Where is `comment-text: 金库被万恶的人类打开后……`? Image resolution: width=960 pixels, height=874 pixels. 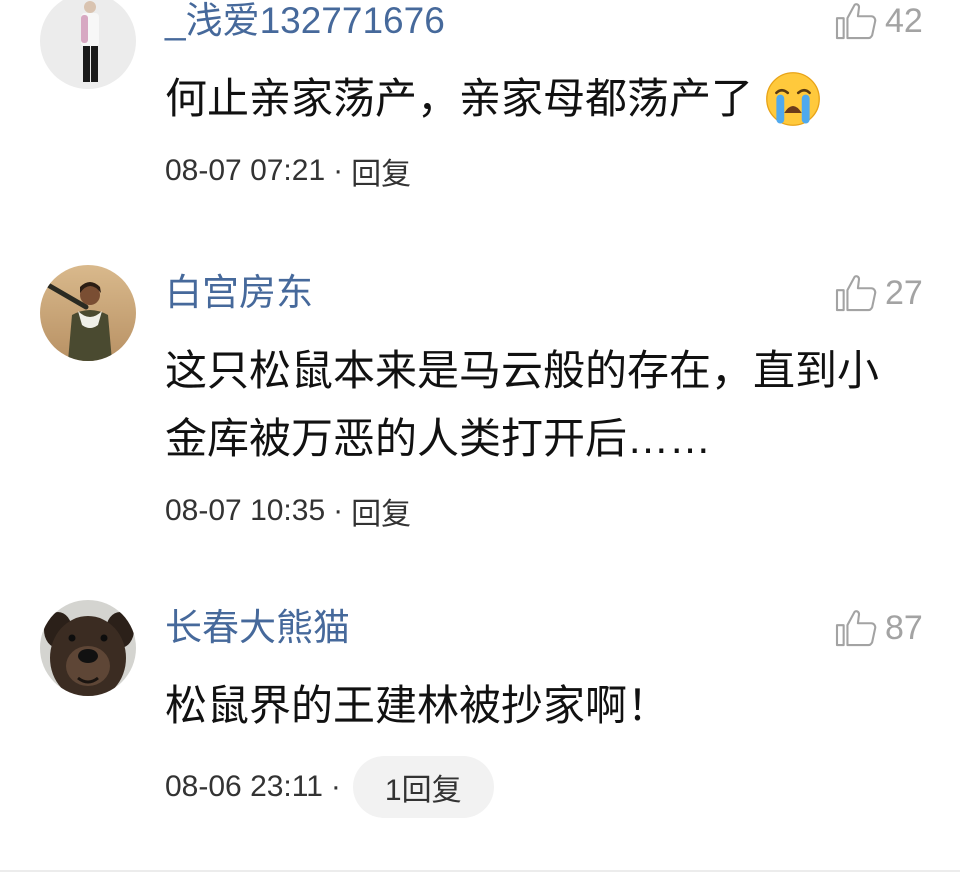
comment-text: 金库被万恶的人类打开后…… is located at coordinates (545, 439).